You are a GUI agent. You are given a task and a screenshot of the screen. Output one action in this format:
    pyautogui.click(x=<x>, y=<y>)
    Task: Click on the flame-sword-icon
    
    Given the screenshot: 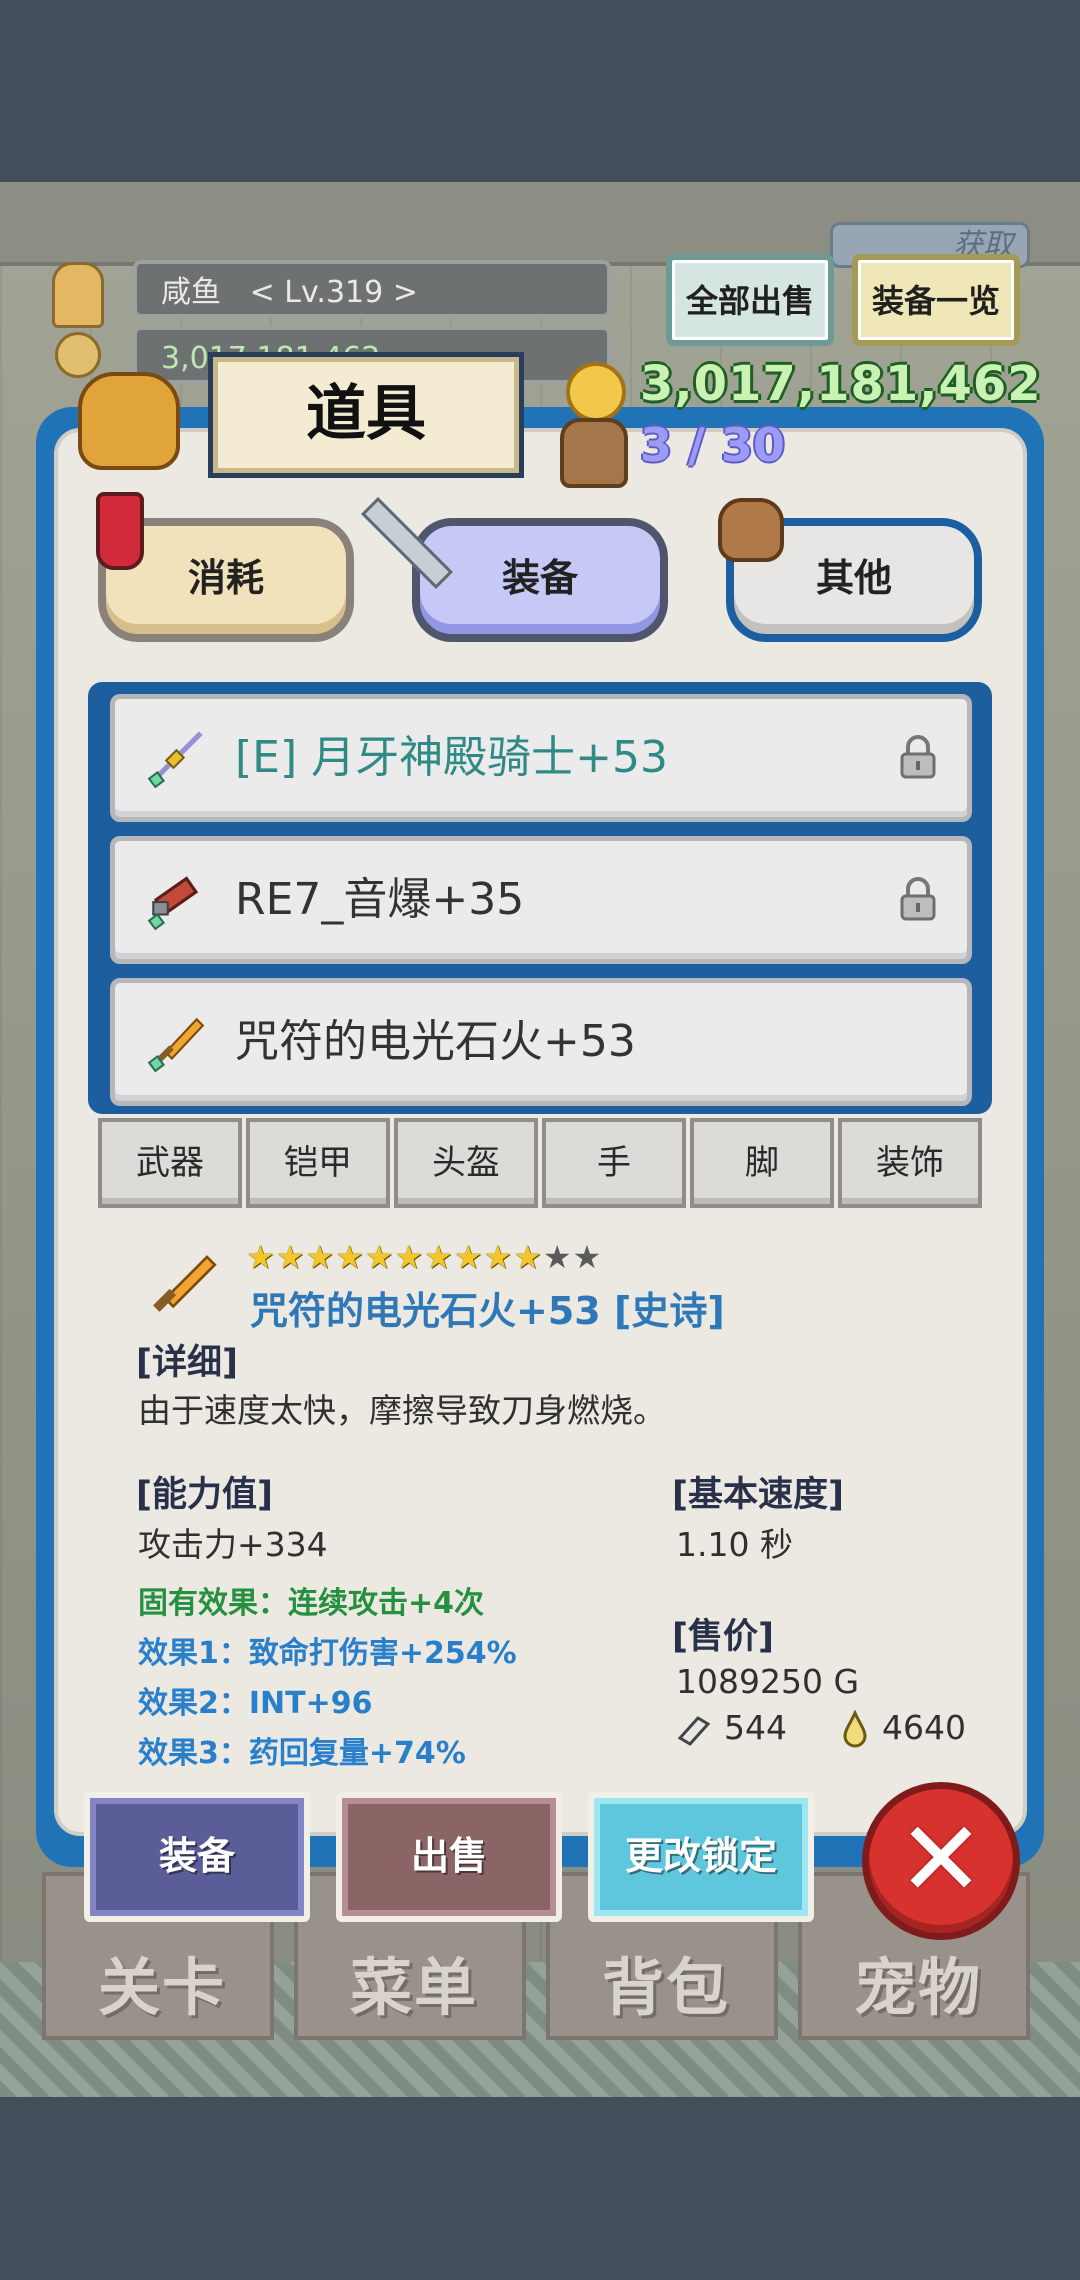 What is the action you would take?
    pyautogui.click(x=176, y=1045)
    